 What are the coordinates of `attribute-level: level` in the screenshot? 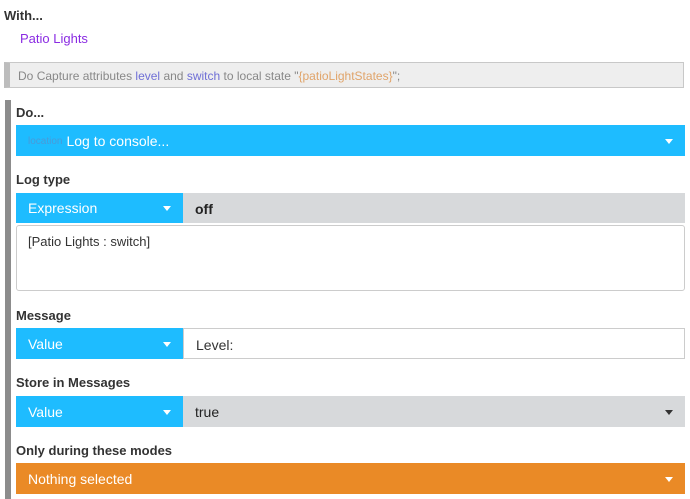 It's located at (148, 76).